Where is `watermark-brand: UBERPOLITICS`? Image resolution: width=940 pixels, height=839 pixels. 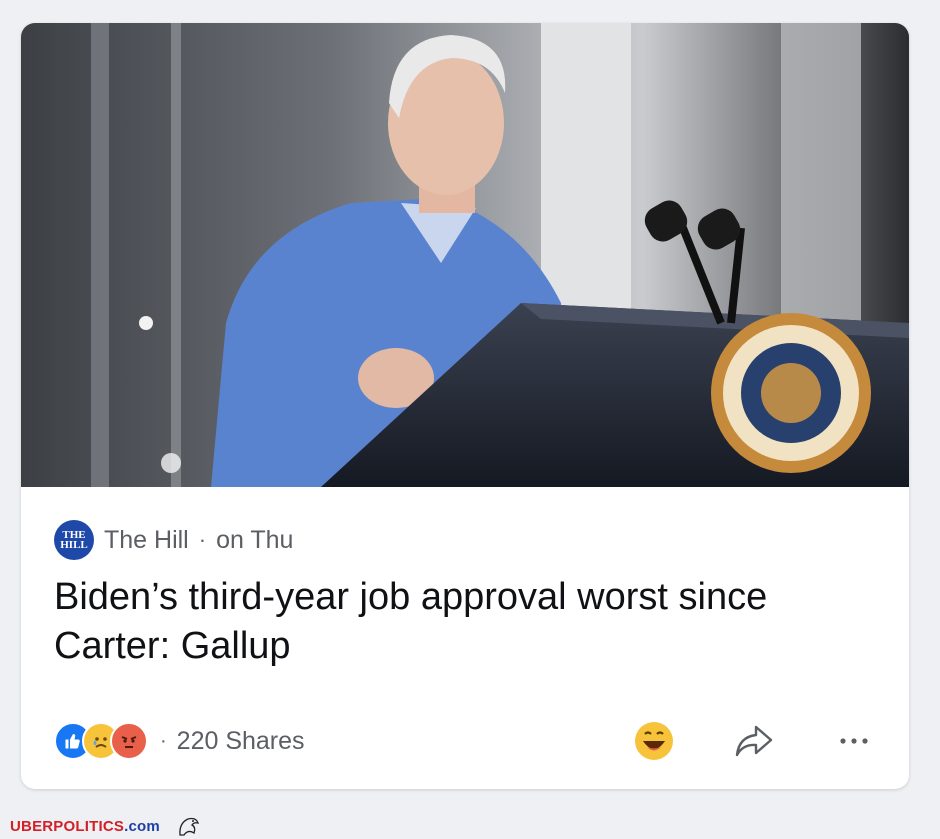
watermark-brand: UBERPOLITICS is located at coordinates (67, 826).